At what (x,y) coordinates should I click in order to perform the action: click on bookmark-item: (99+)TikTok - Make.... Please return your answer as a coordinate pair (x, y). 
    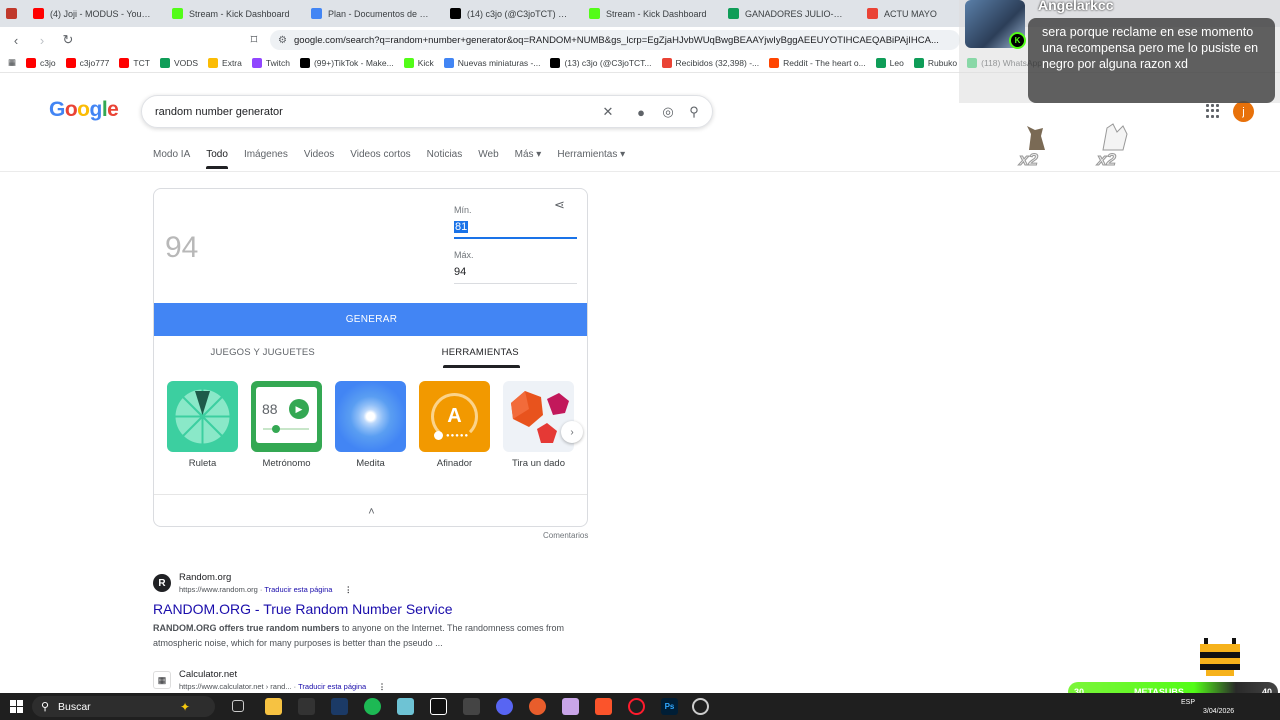
    Looking at the image, I should click on (346, 62).